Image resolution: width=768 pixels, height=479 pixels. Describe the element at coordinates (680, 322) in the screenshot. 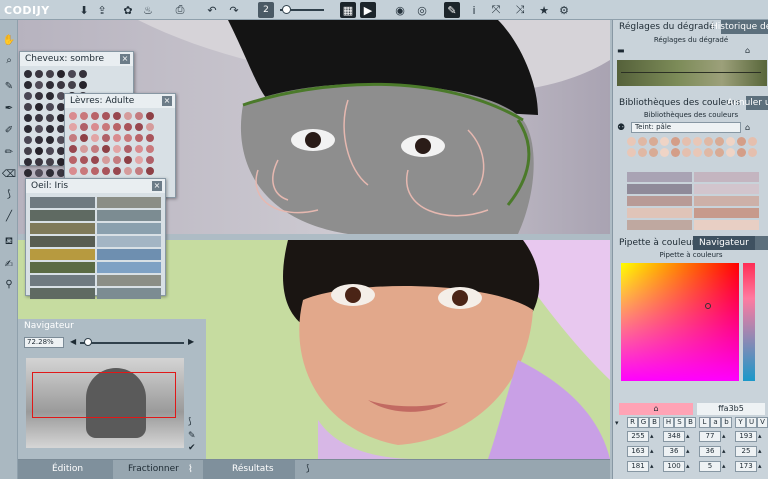

I see `saturation-value-field` at that location.